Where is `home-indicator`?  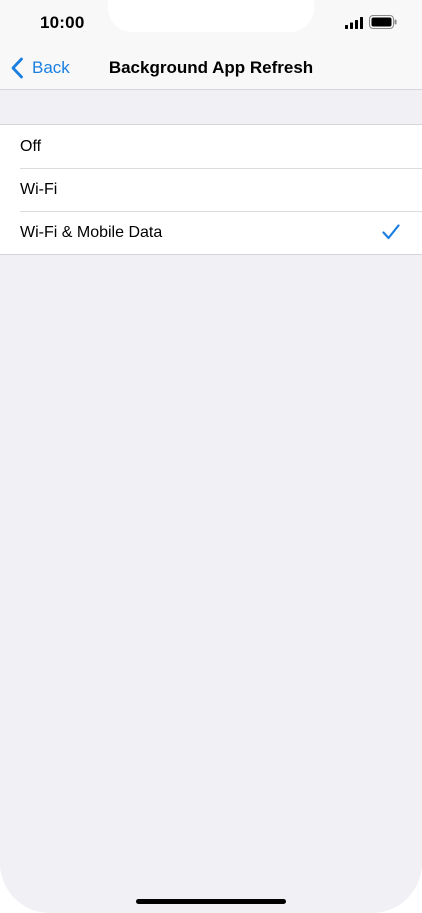
home-indicator is located at coordinates (211, 901).